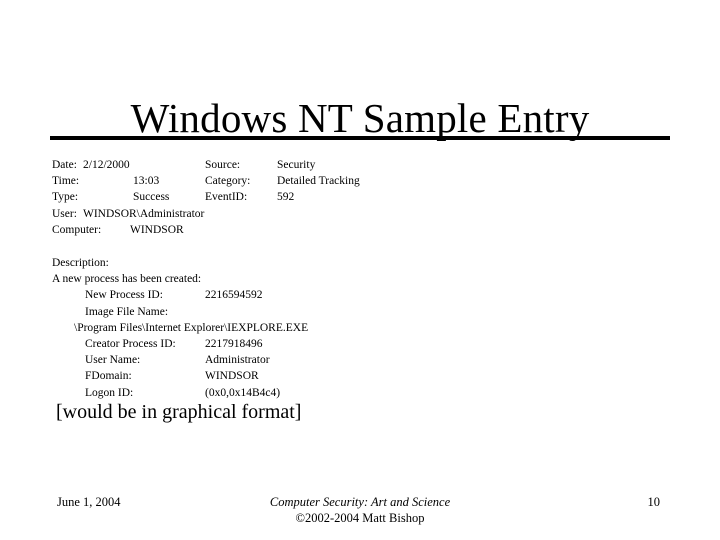 The width and height of the screenshot is (720, 540). What do you see at coordinates (360, 118) in the screenshot?
I see `page-title: Windows NT Sample Entry` at bounding box center [360, 118].